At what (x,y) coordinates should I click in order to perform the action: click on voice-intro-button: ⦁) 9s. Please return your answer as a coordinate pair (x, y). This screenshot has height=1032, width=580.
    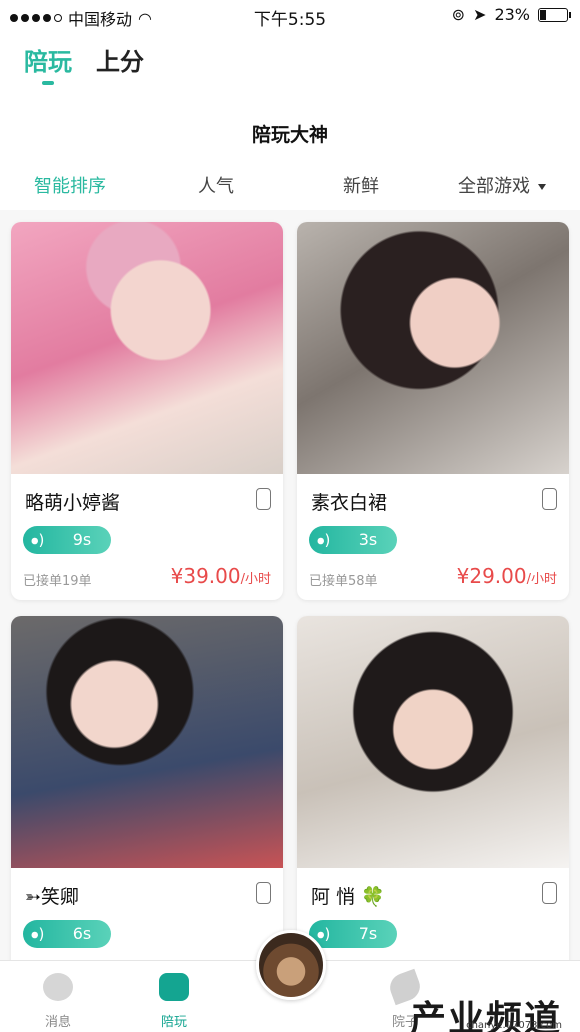
    Looking at the image, I should click on (67, 540).